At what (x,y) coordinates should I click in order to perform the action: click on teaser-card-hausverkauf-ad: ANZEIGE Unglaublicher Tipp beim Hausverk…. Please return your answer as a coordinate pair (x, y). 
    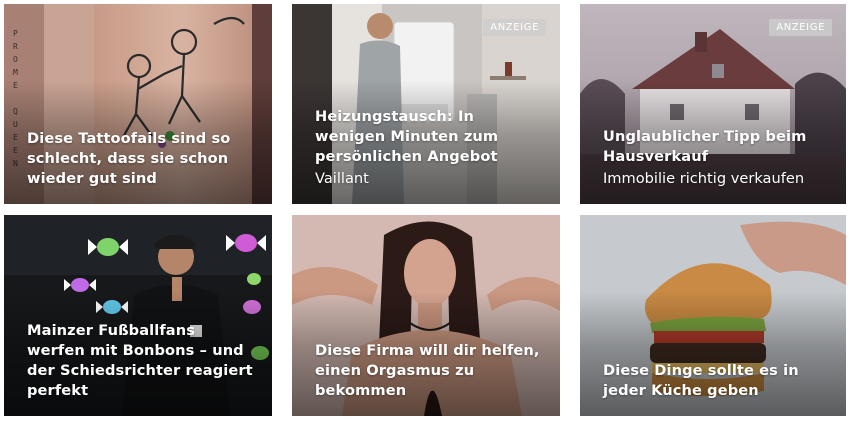
    Looking at the image, I should click on (713, 104).